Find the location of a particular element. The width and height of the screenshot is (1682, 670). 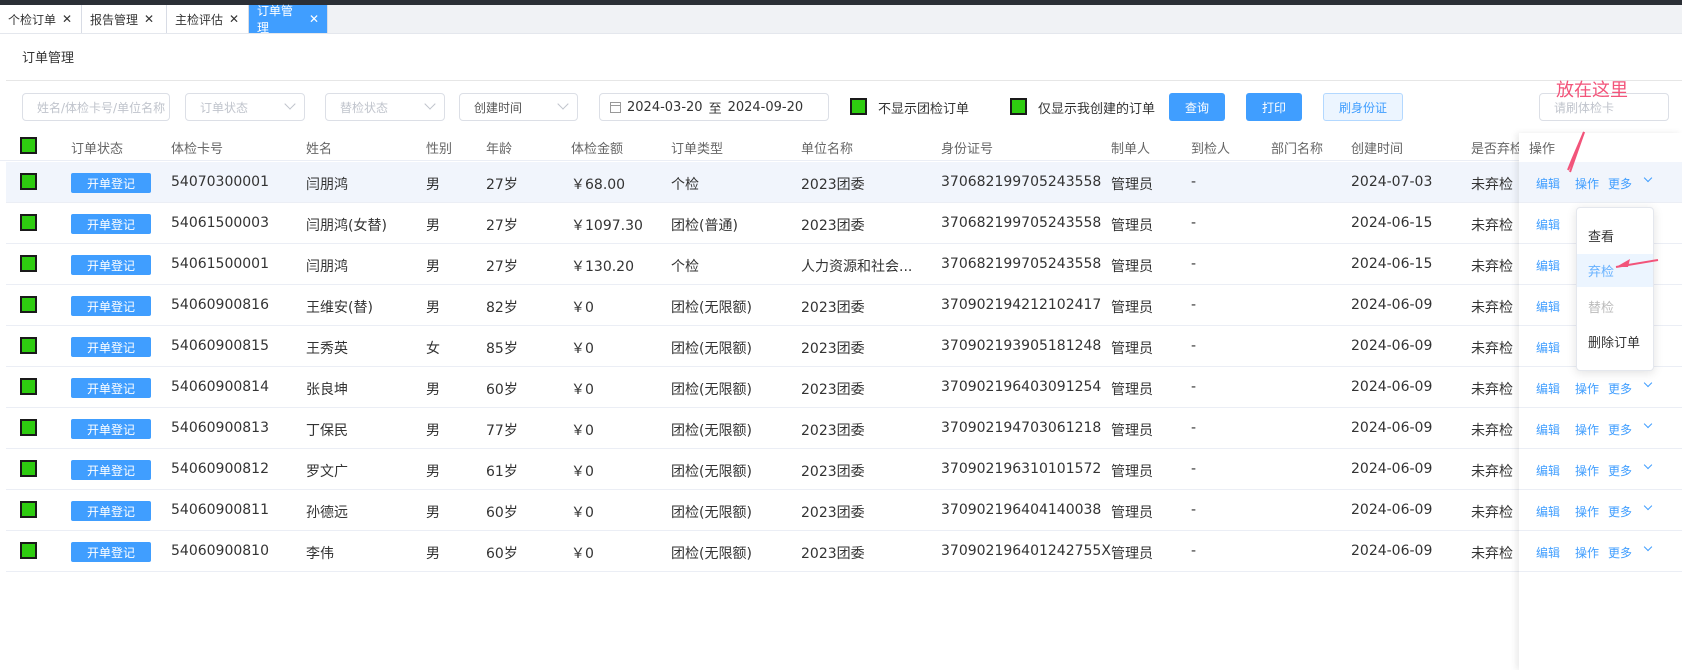

print-button: 打印 is located at coordinates (1274, 107).